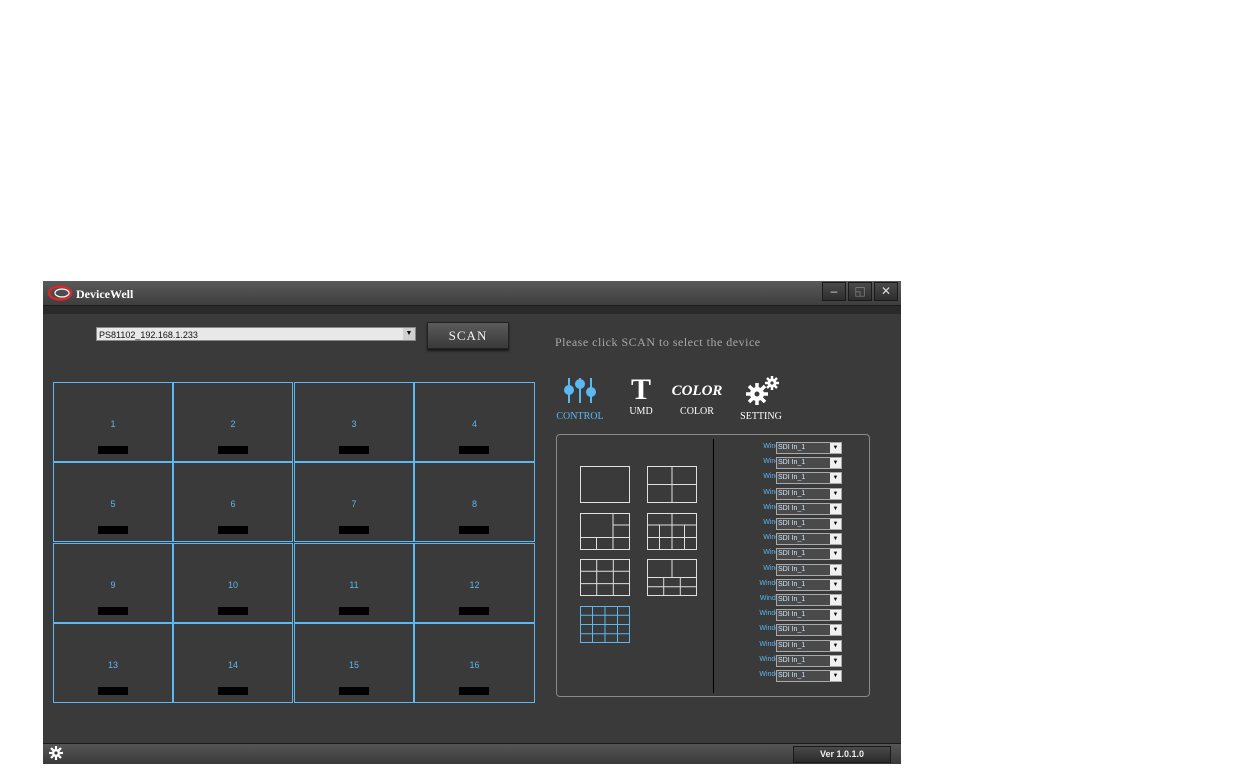 The height and width of the screenshot is (783, 1240). I want to click on layout-2x6-icon, so click(672, 531).